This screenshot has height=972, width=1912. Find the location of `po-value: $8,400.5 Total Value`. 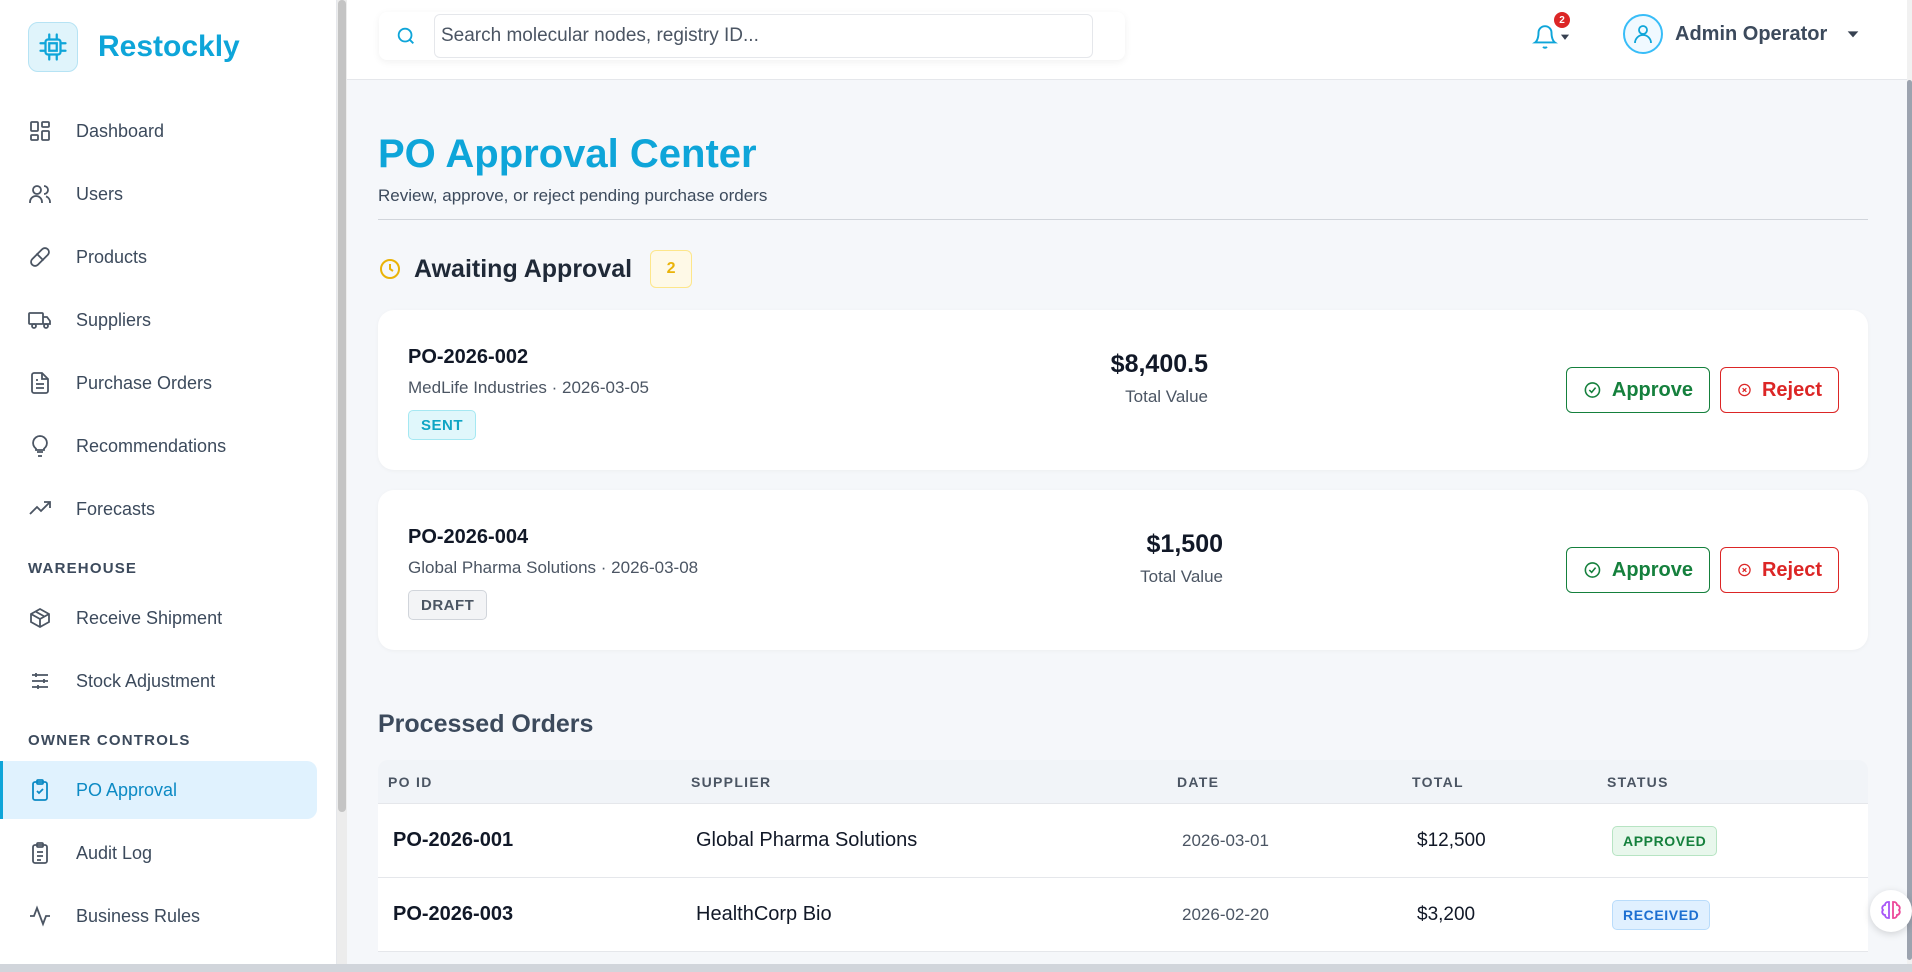

po-value: $8,400.5 Total Value is located at coordinates (1143, 378).